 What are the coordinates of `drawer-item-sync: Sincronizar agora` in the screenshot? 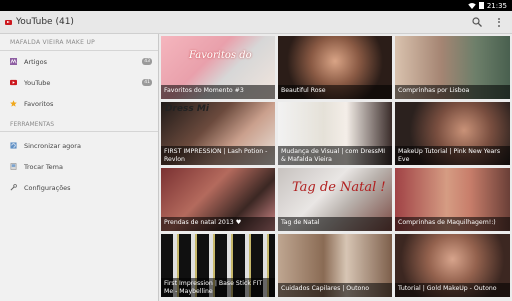 It's located at (79, 145).